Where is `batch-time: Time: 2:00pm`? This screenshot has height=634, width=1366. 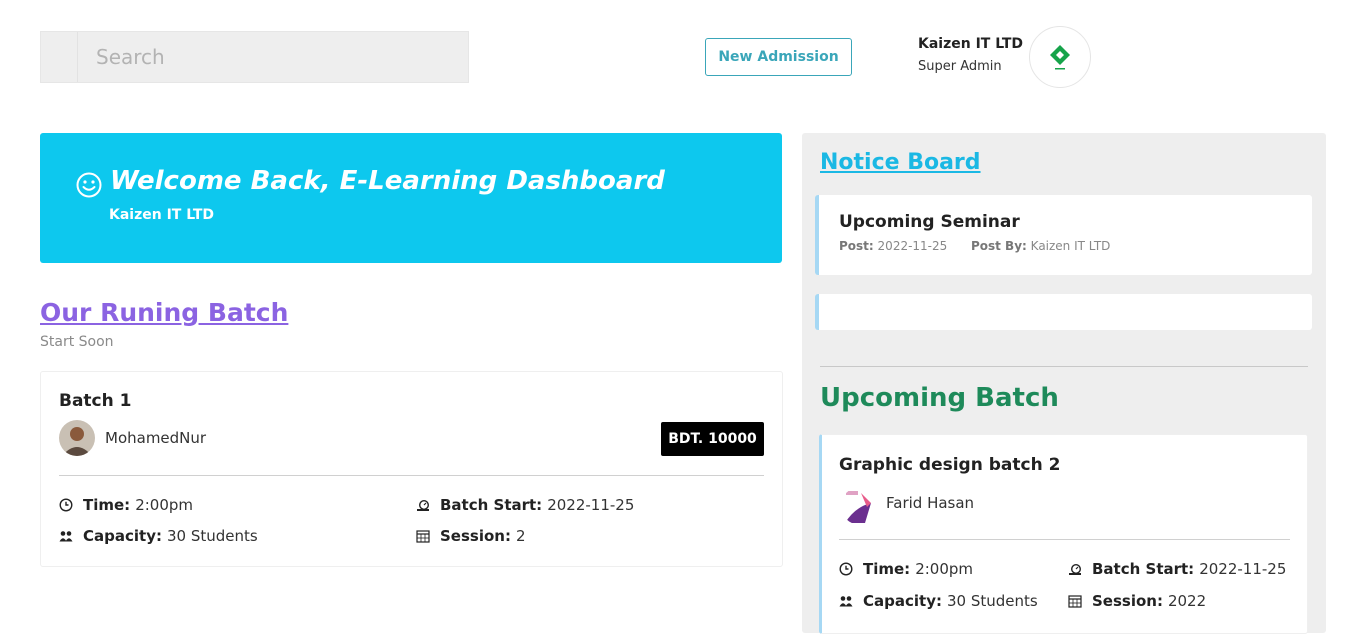 batch-time: Time: 2:00pm is located at coordinates (126, 505).